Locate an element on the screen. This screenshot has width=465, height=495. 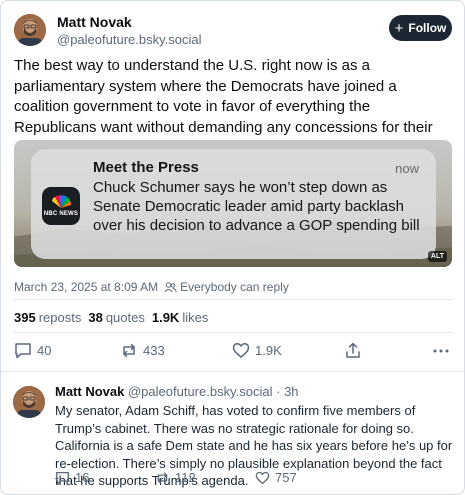
reply-author-name: Matt Novak is located at coordinates (89, 391).